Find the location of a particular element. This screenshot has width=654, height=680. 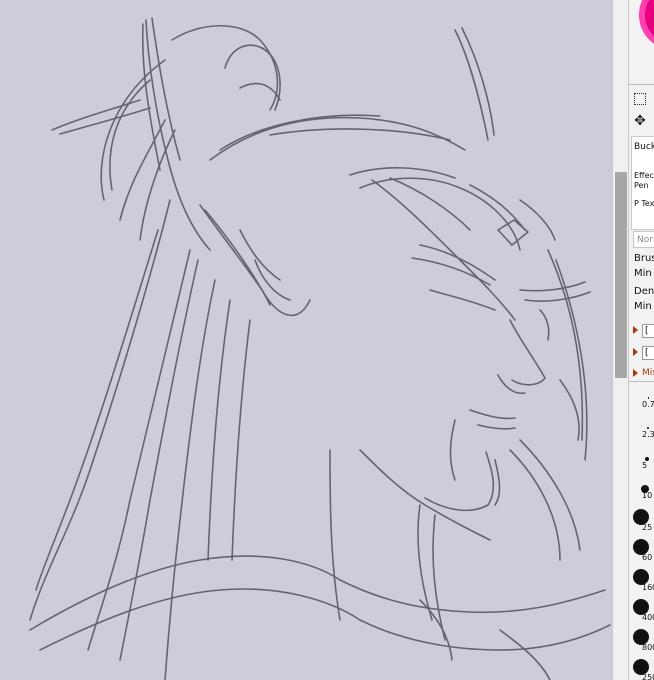

brush-size-value: 400 is located at coordinates (648, 617).